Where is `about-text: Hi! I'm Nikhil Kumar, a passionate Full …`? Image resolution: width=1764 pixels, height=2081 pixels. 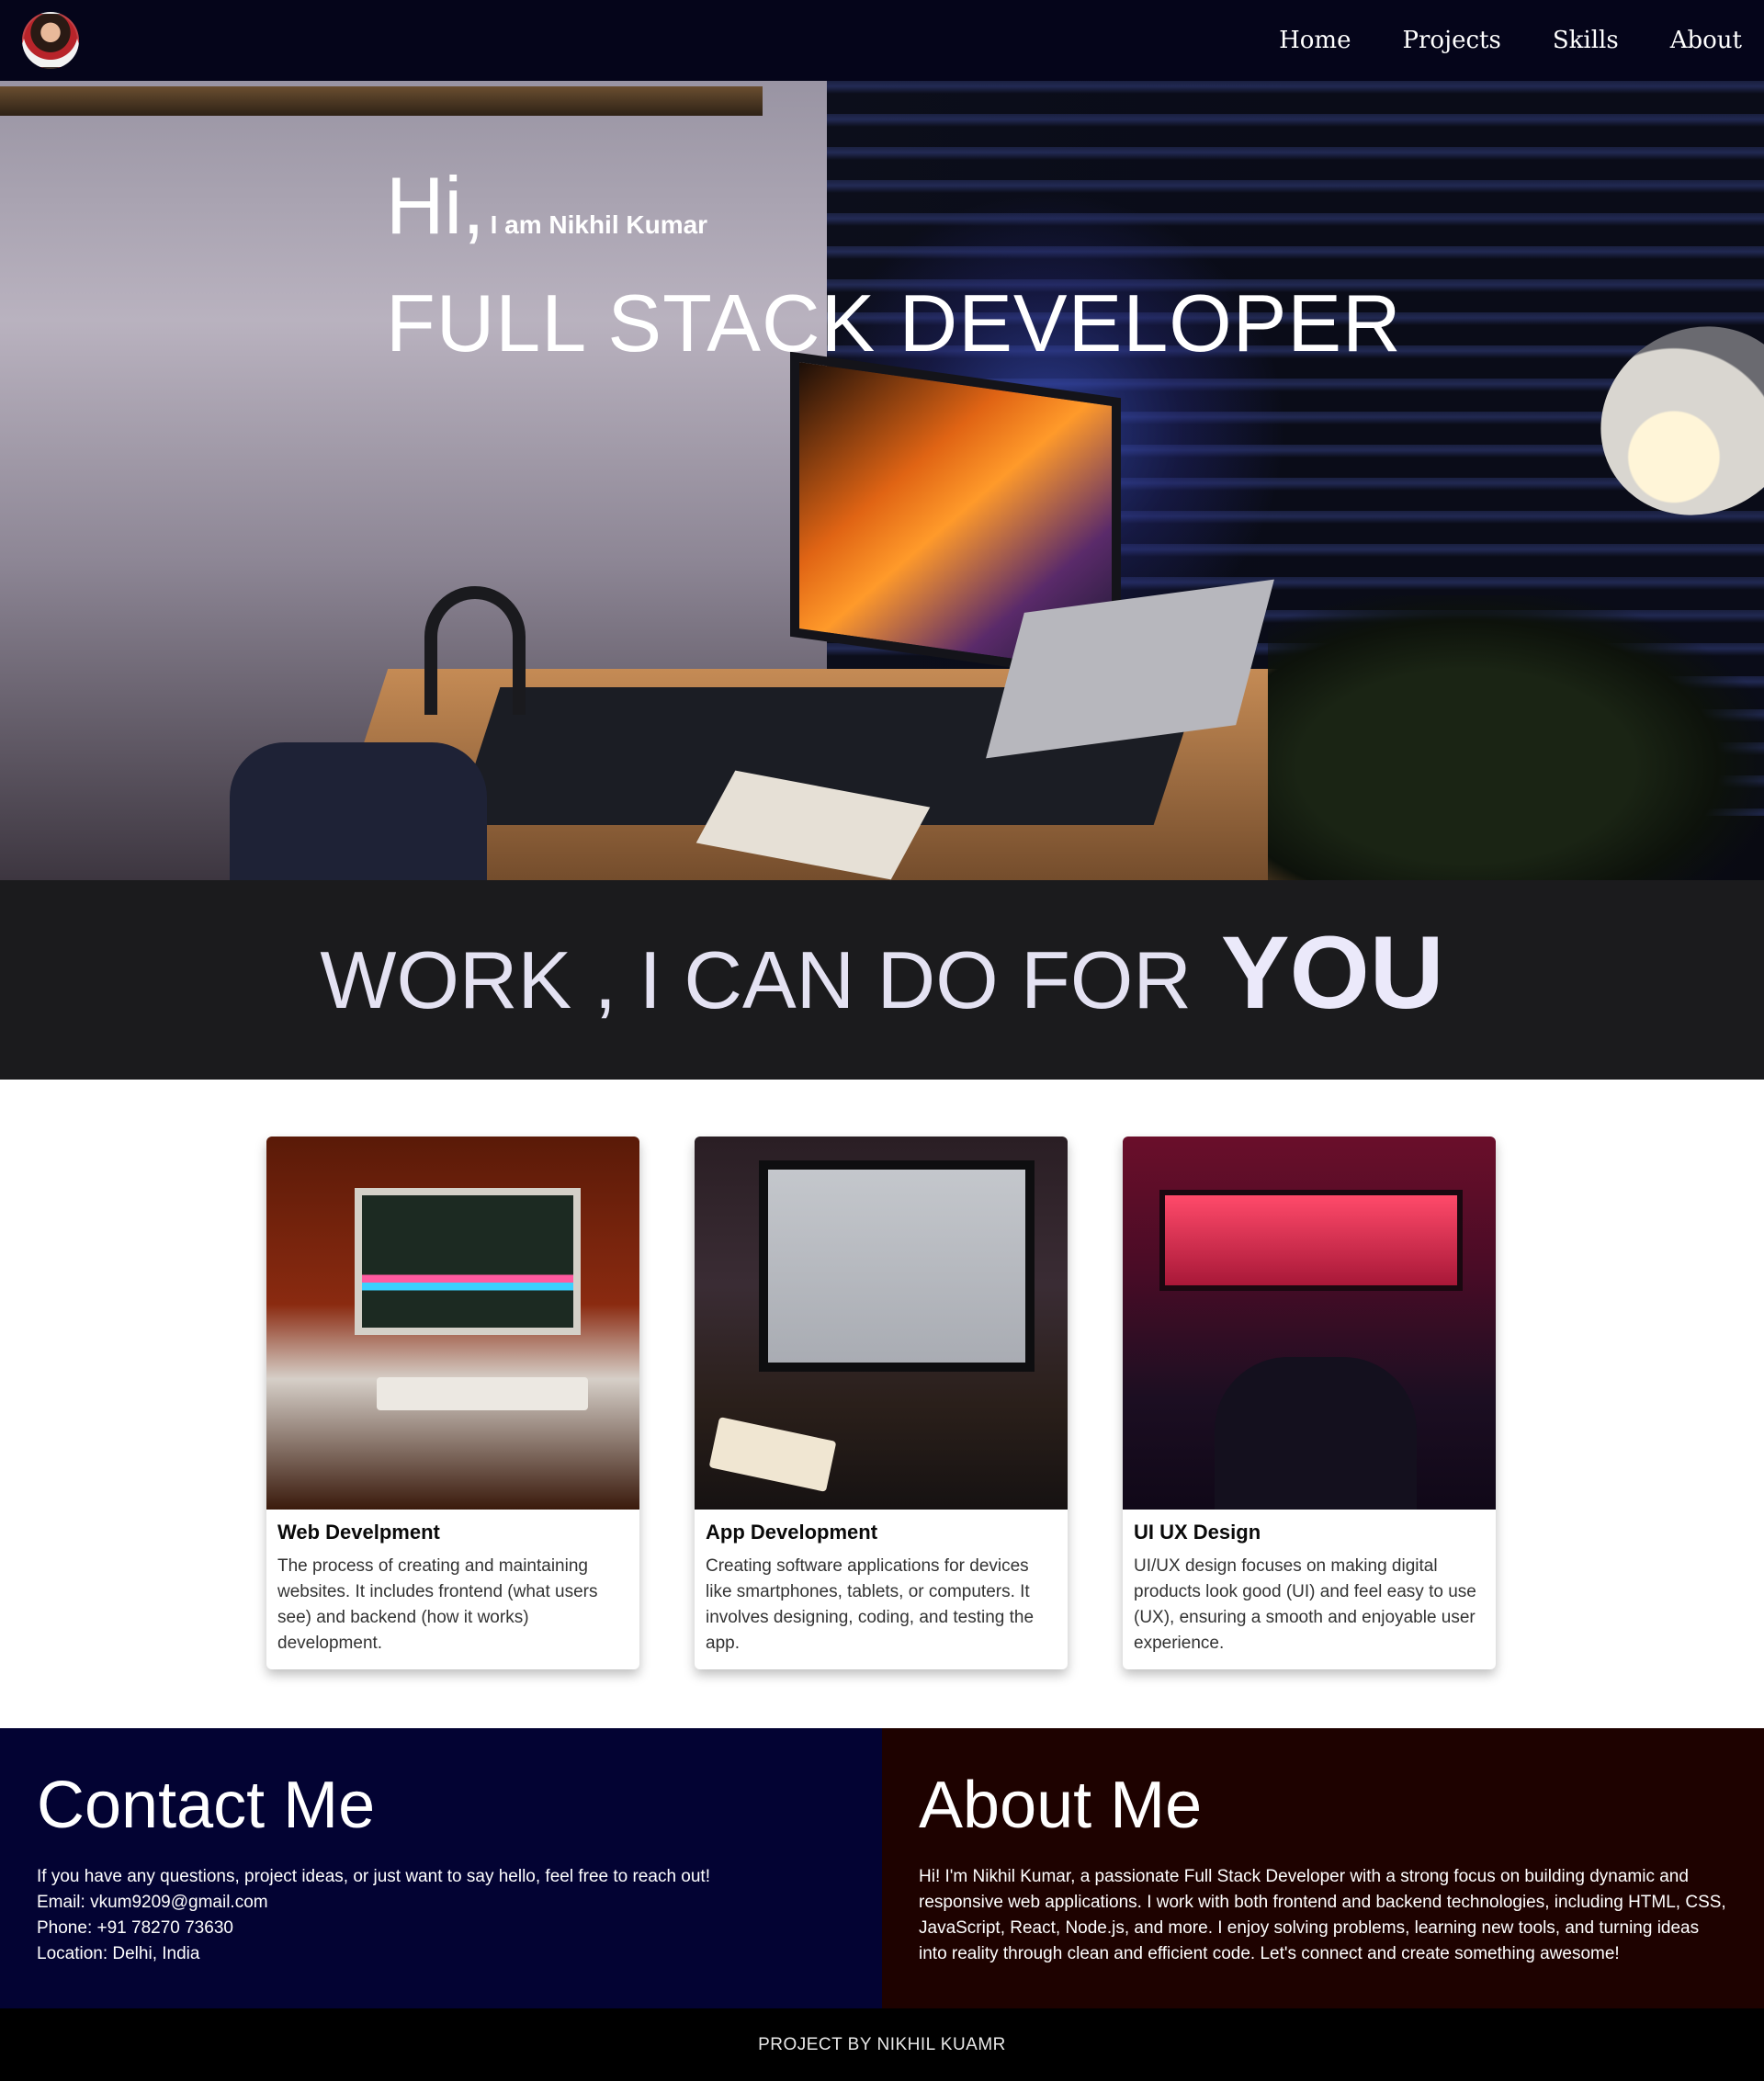 about-text: Hi! I'm Nikhil Kumar, a passionate Full … is located at coordinates (1322, 1915).